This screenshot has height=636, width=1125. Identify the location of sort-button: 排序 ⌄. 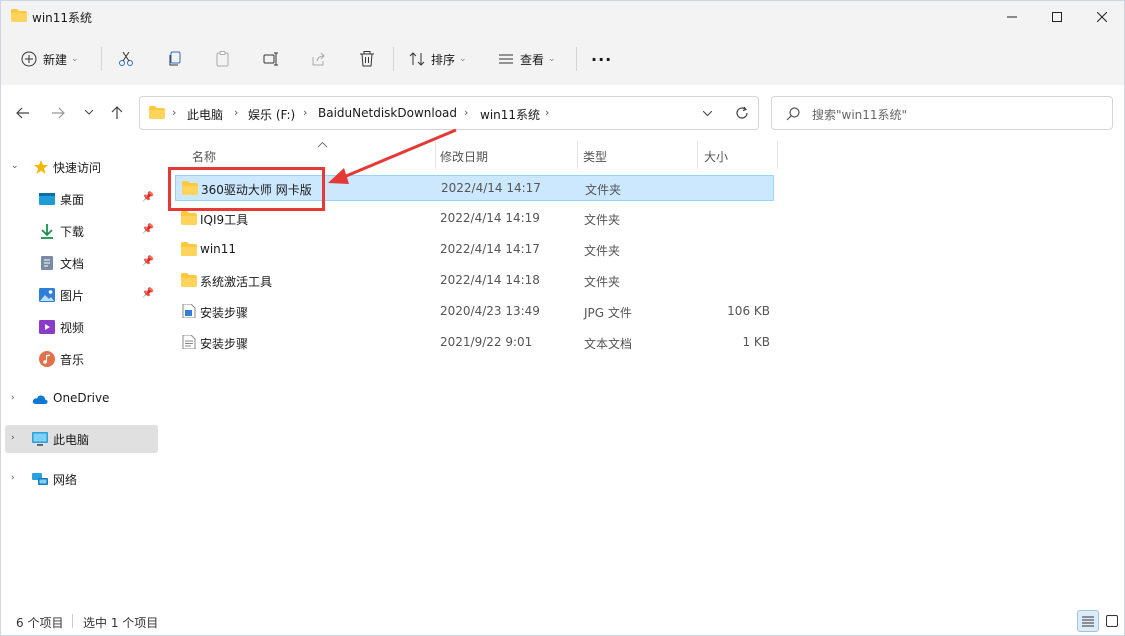
(438, 59).